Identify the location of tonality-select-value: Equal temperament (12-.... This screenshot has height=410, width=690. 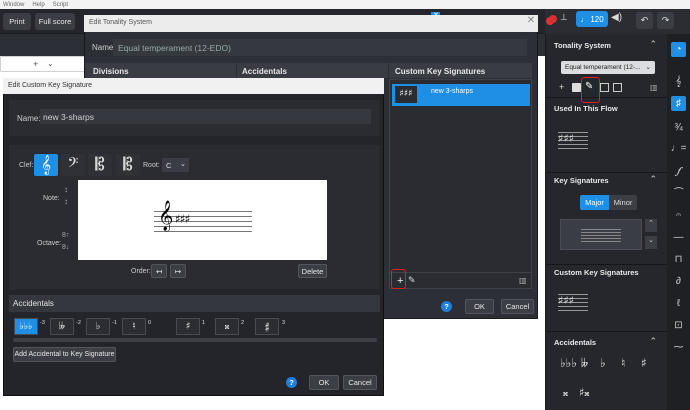
(603, 67).